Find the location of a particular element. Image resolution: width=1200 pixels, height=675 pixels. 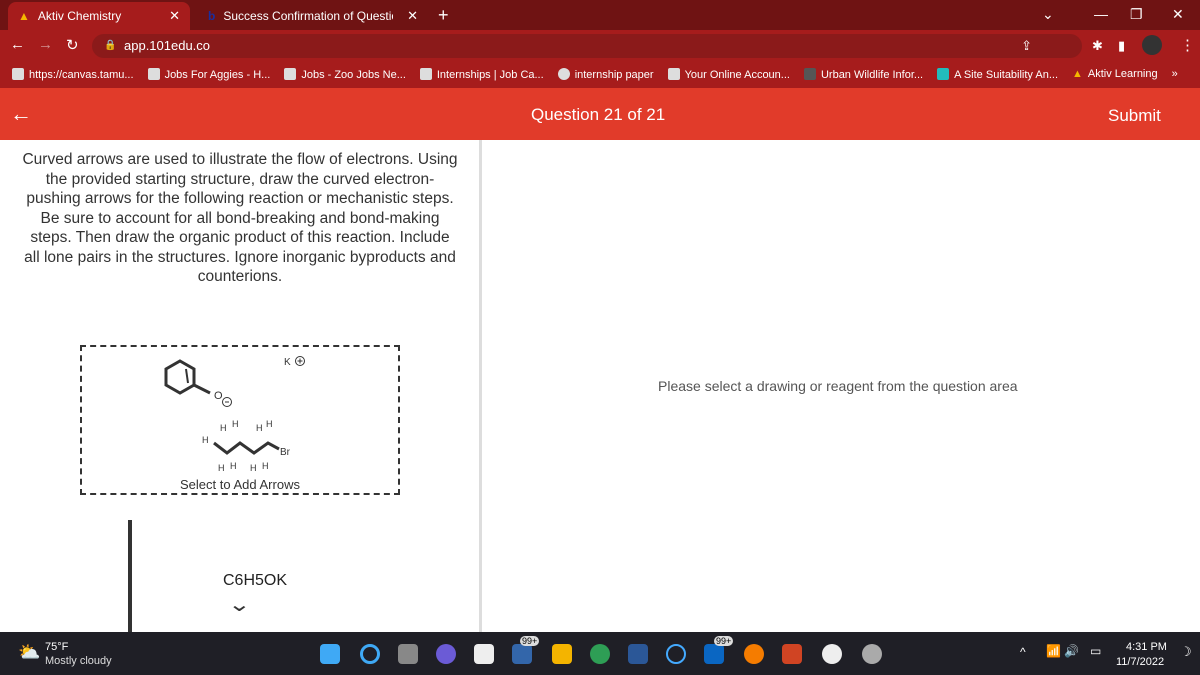

url-text: app.101edu.co is located at coordinates (167, 45).